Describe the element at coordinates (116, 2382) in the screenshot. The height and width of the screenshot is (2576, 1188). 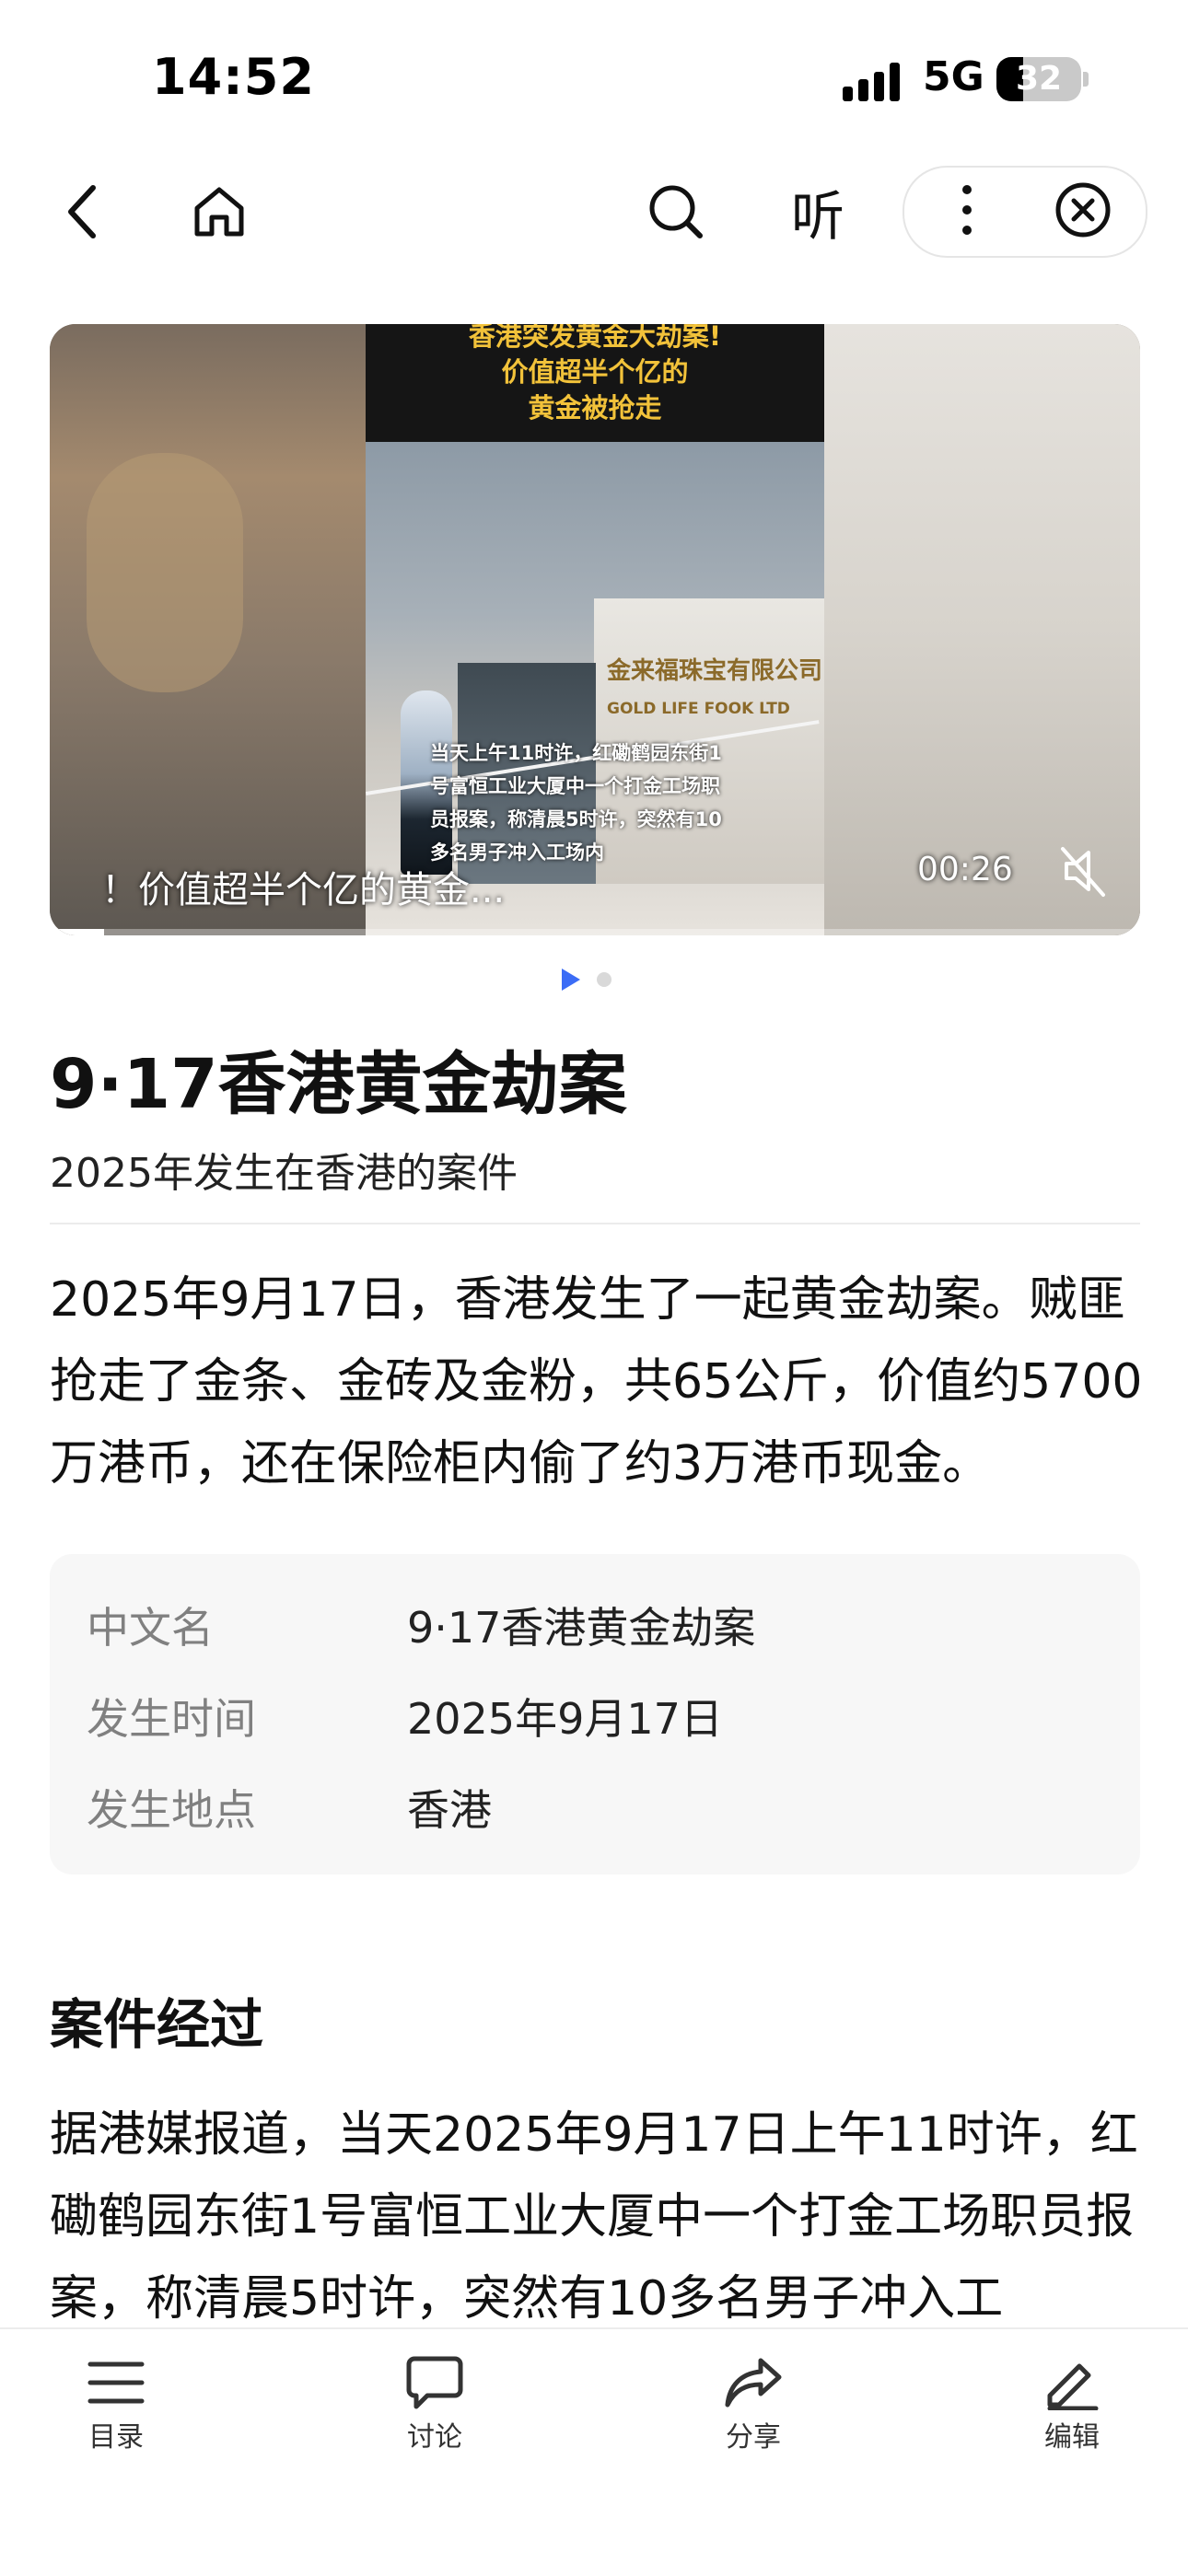
I see `list-icon` at that location.